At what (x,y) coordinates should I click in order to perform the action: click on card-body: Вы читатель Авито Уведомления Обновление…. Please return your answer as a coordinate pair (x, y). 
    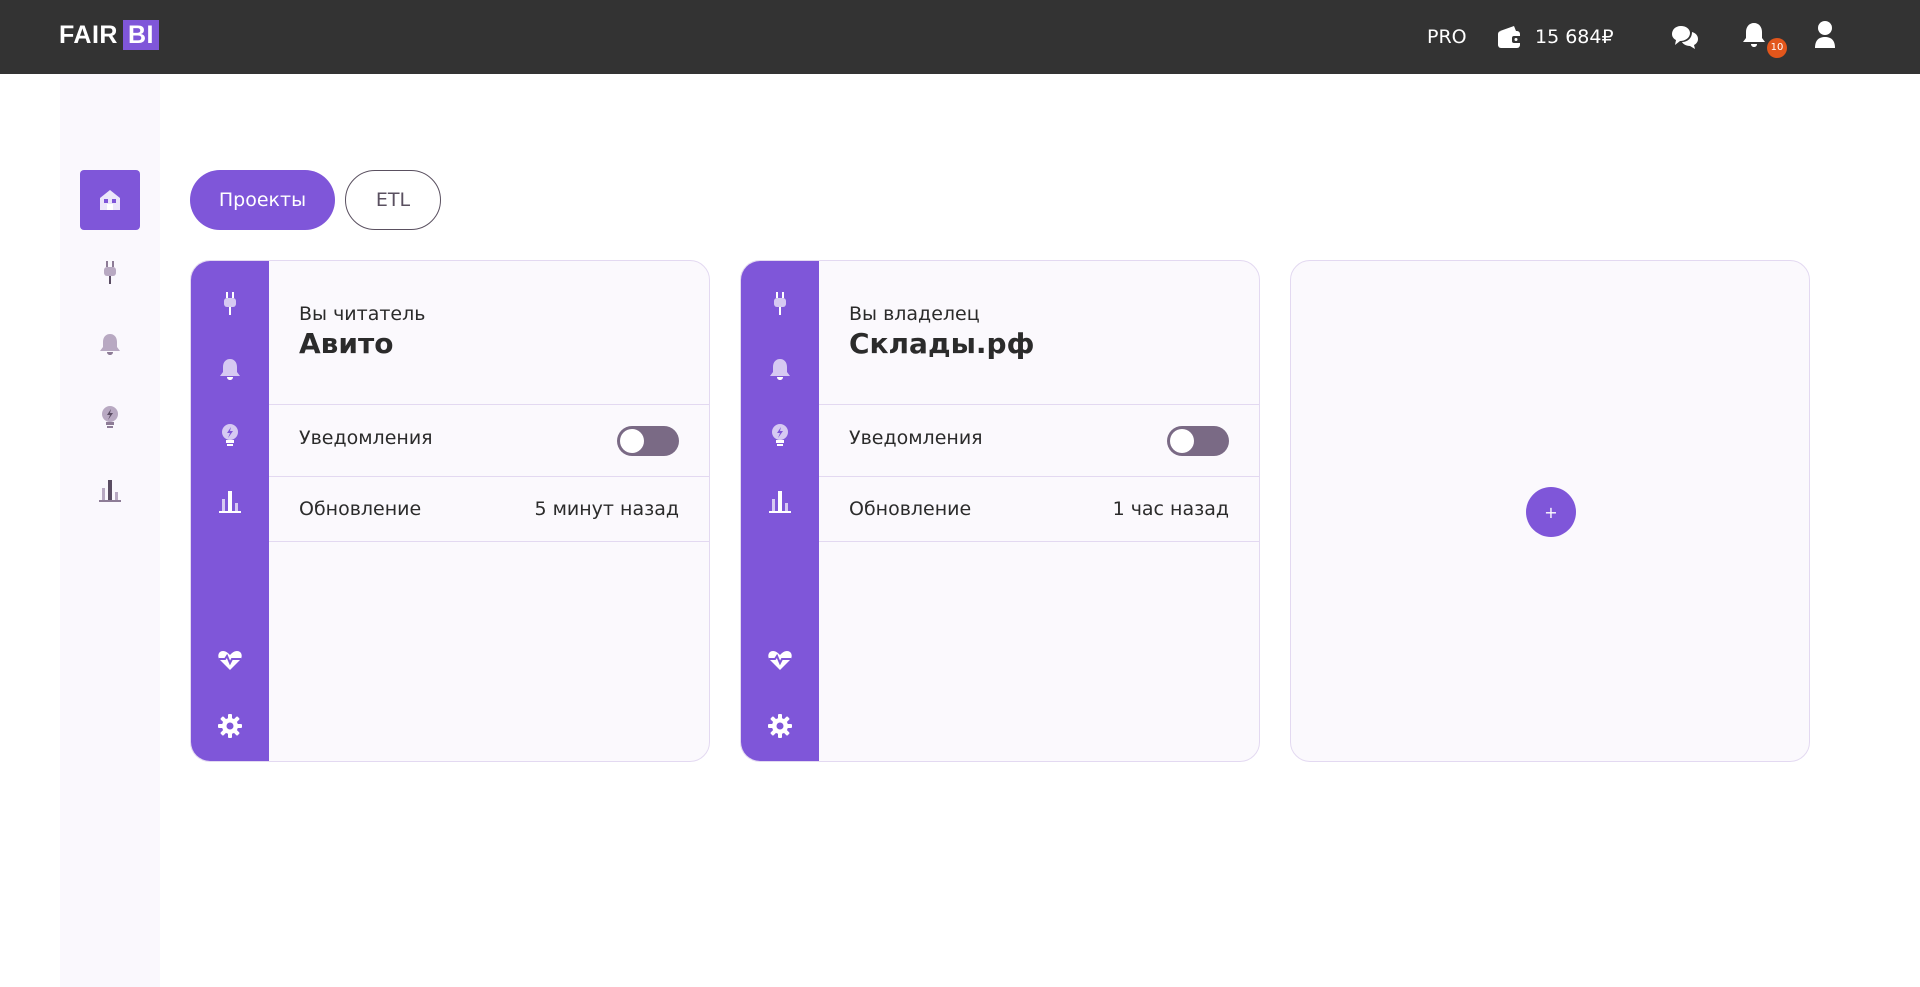
    Looking at the image, I should click on (489, 511).